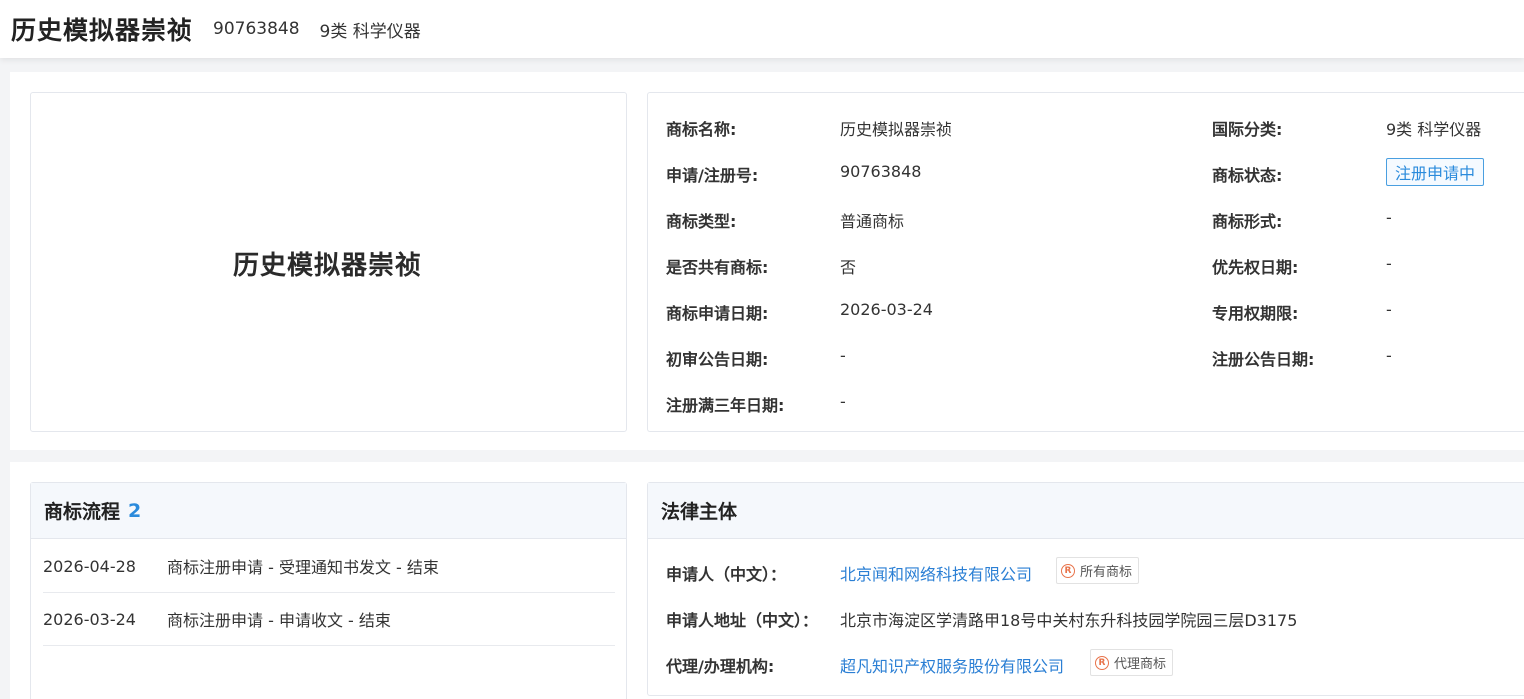 The height and width of the screenshot is (699, 1524). I want to click on flow-item-desc: 商标注册申请 - 申请收文 - 结束, so click(279, 620).